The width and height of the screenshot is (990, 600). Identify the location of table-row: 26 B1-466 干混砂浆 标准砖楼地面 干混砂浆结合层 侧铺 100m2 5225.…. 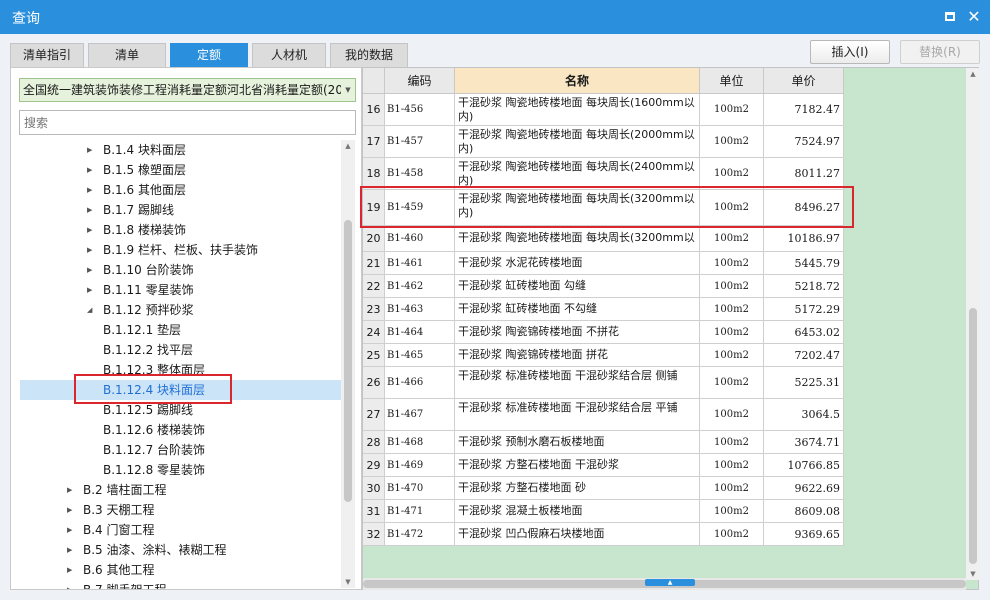
(603, 383).